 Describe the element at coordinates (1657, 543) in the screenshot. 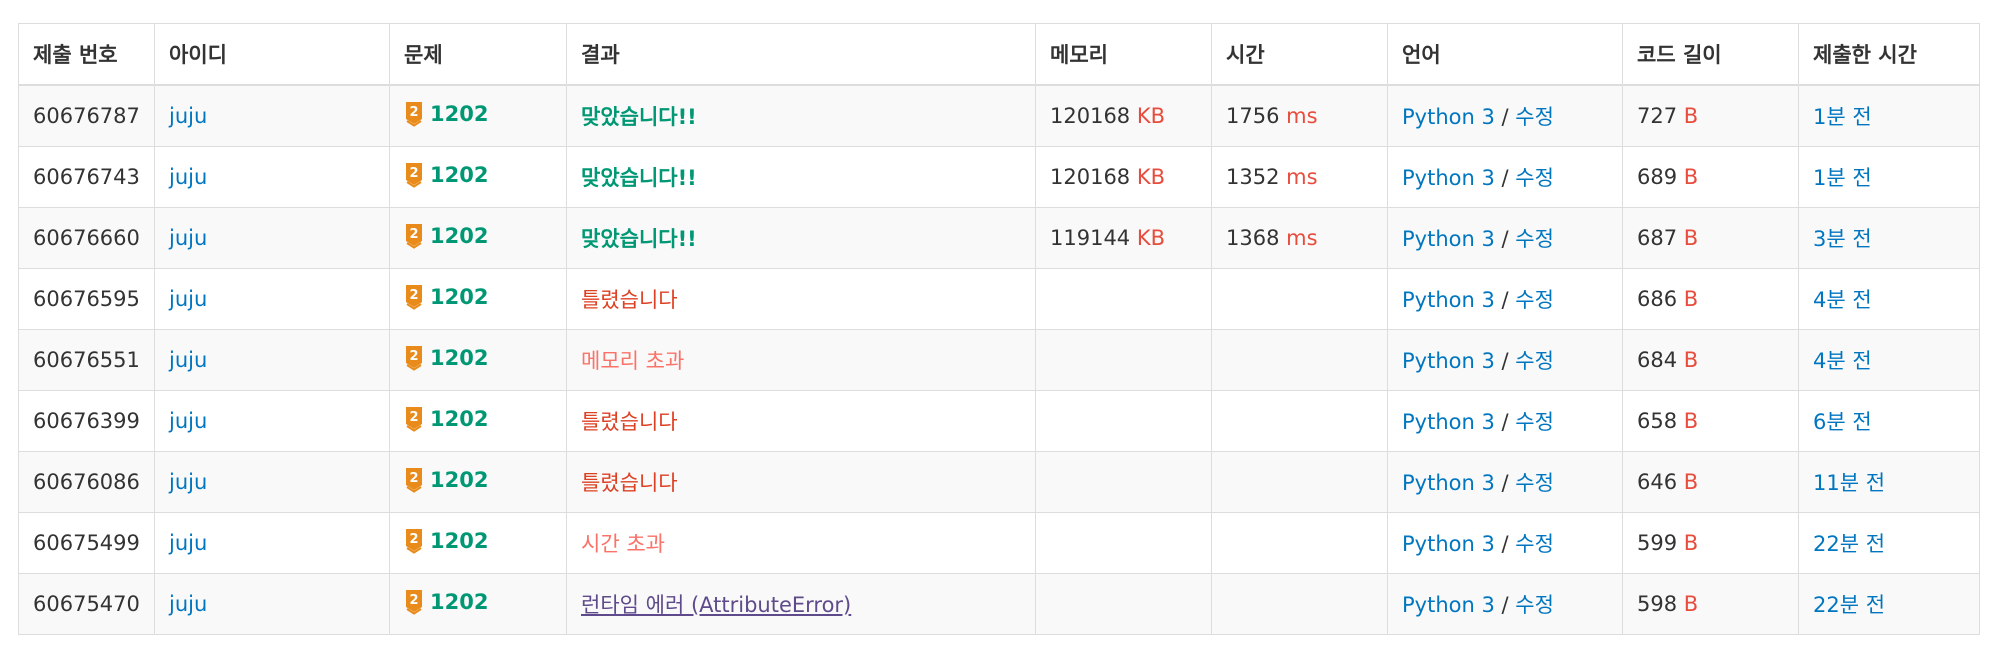

I see `code-length-value: 599` at that location.